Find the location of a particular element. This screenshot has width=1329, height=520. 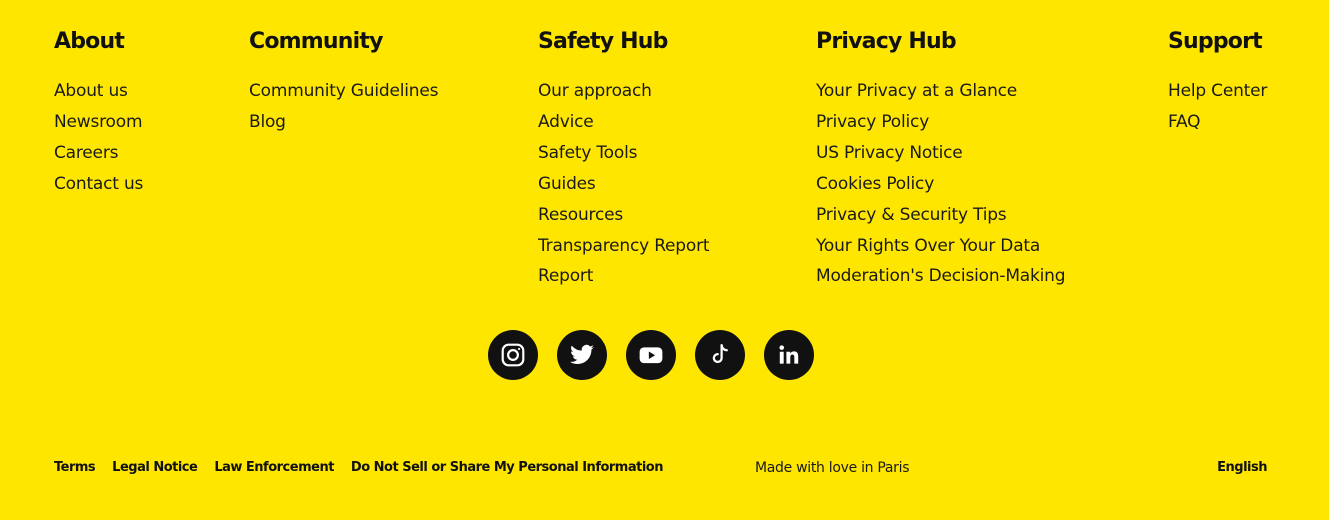

link-safety-tools: Safety Tools is located at coordinates (587, 153).